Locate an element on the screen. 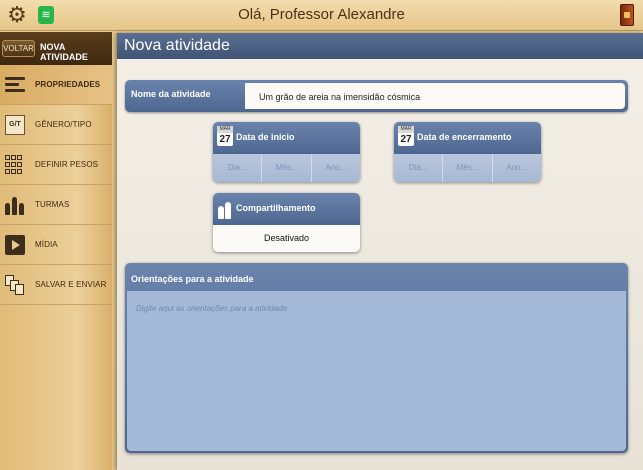 The image size is (643, 470). properties-icon is located at coordinates (15, 85).